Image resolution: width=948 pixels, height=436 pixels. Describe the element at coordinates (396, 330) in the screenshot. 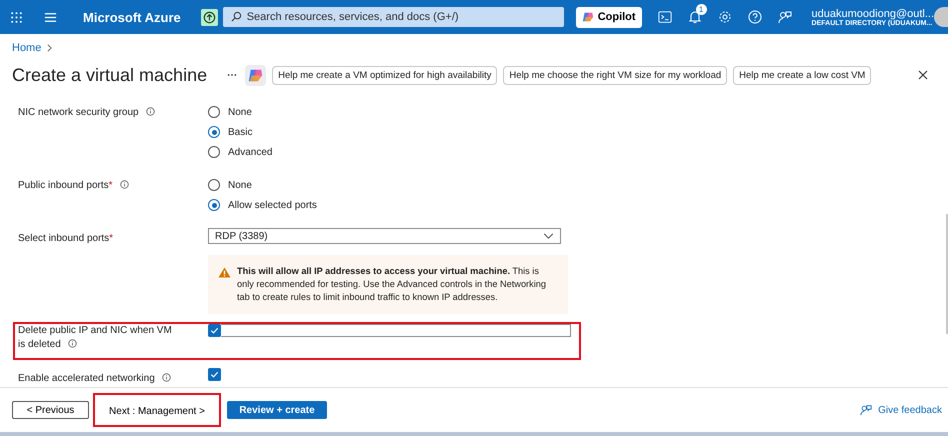

I see `input-field` at that location.